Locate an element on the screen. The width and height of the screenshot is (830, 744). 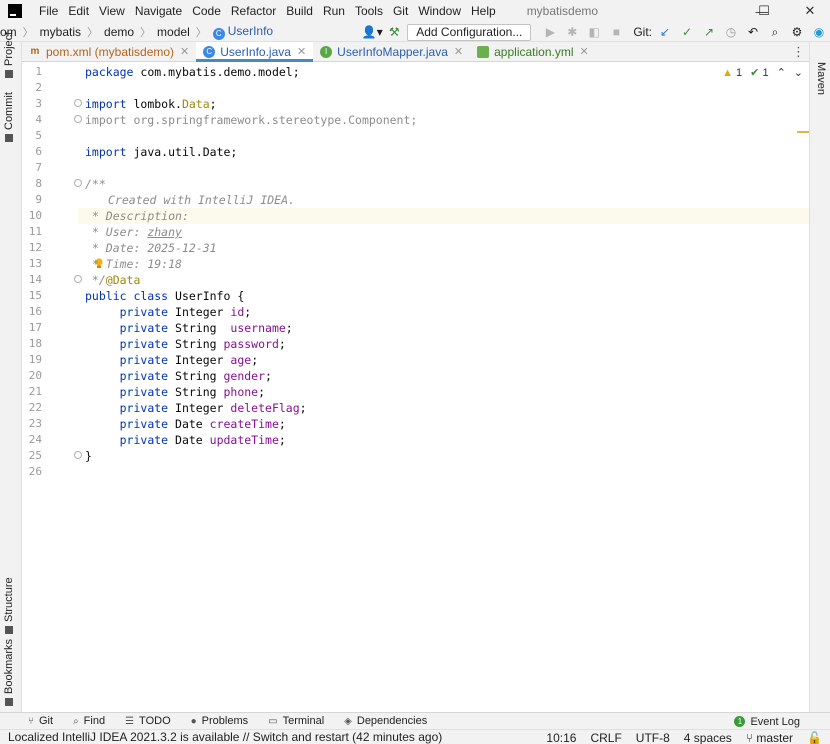
line-number: 7 is located at coordinates (38, 167).